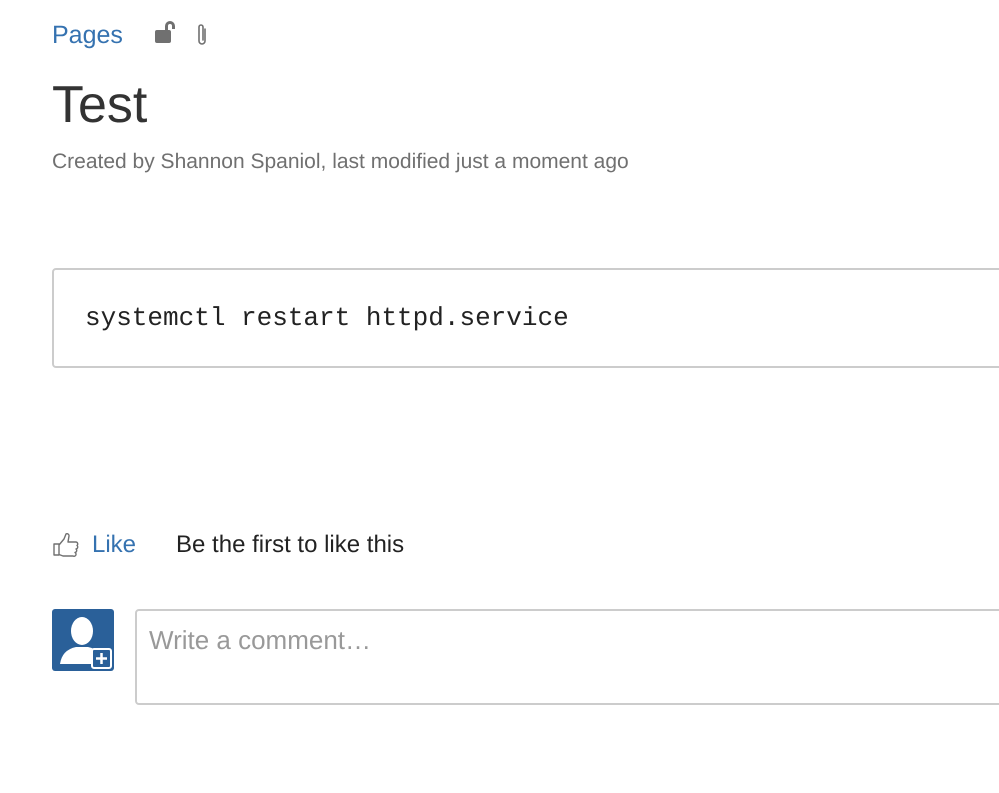 The height and width of the screenshot is (793, 999). Describe the element at coordinates (100, 105) in the screenshot. I see `page-title: Test` at that location.